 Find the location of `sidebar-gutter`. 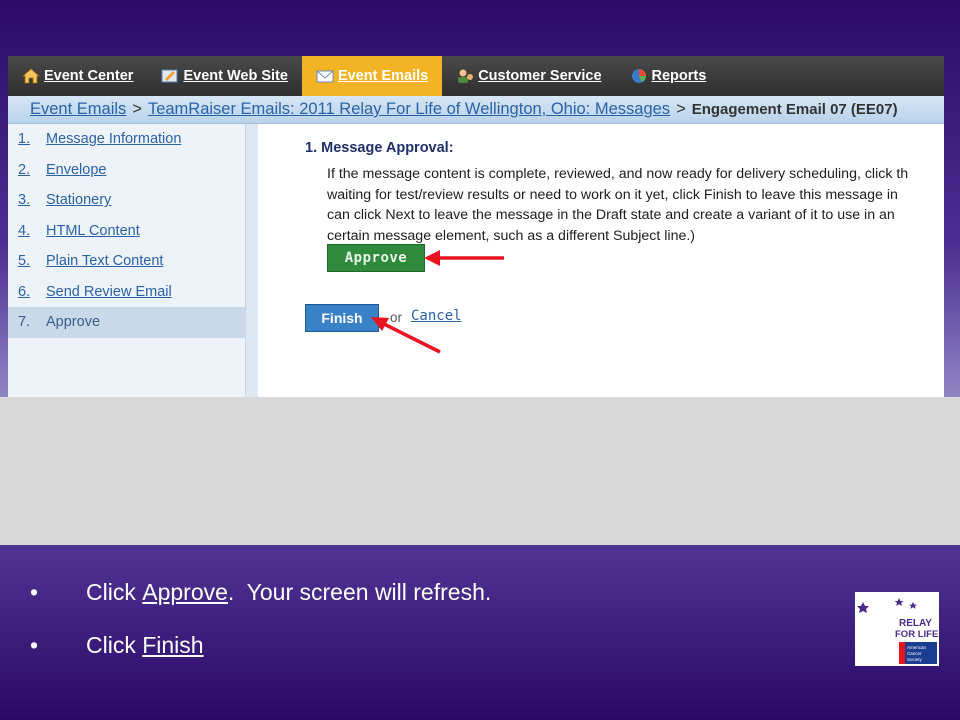

sidebar-gutter is located at coordinates (252, 260).